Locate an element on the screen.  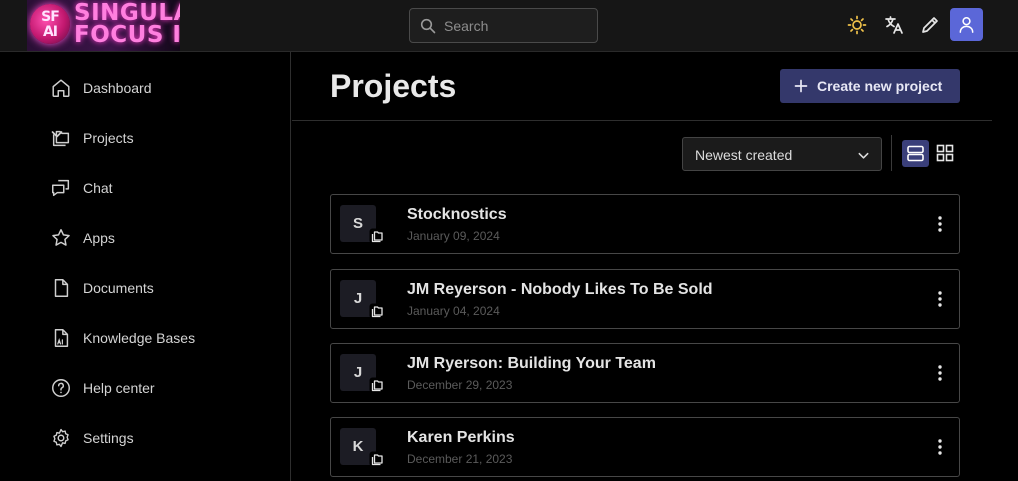
header-divider is located at coordinates (642, 120).